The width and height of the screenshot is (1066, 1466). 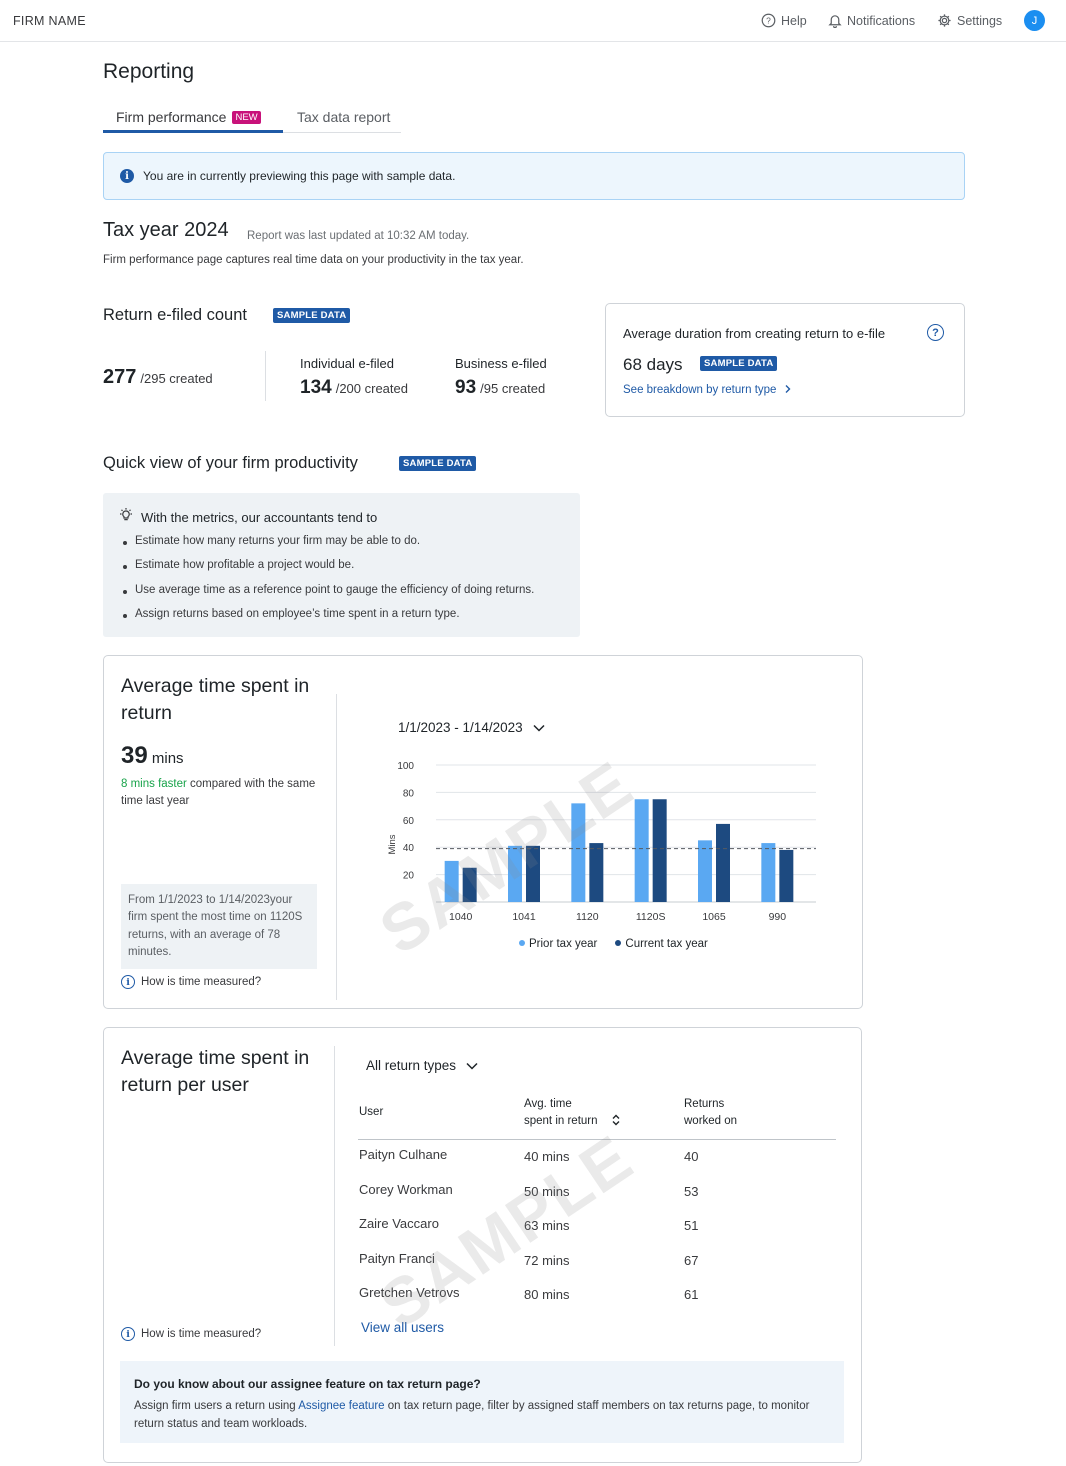 I want to click on date-range-dropdown: 1/1/2023 - 1/14/2023, so click(x=471, y=727).